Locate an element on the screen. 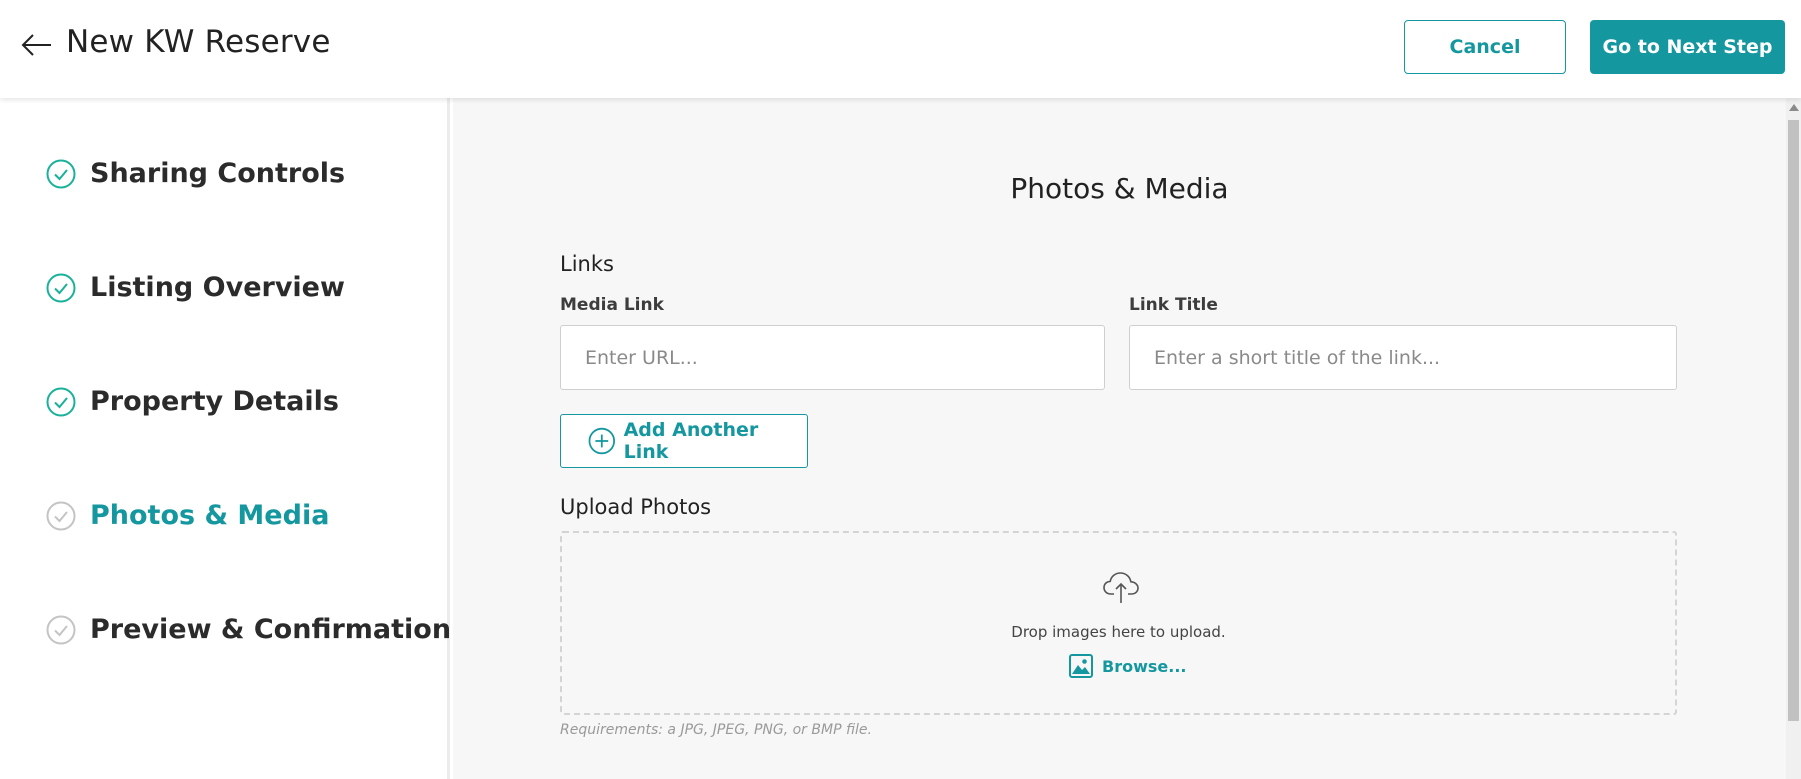  cancel-button: Cancel is located at coordinates (1485, 47).